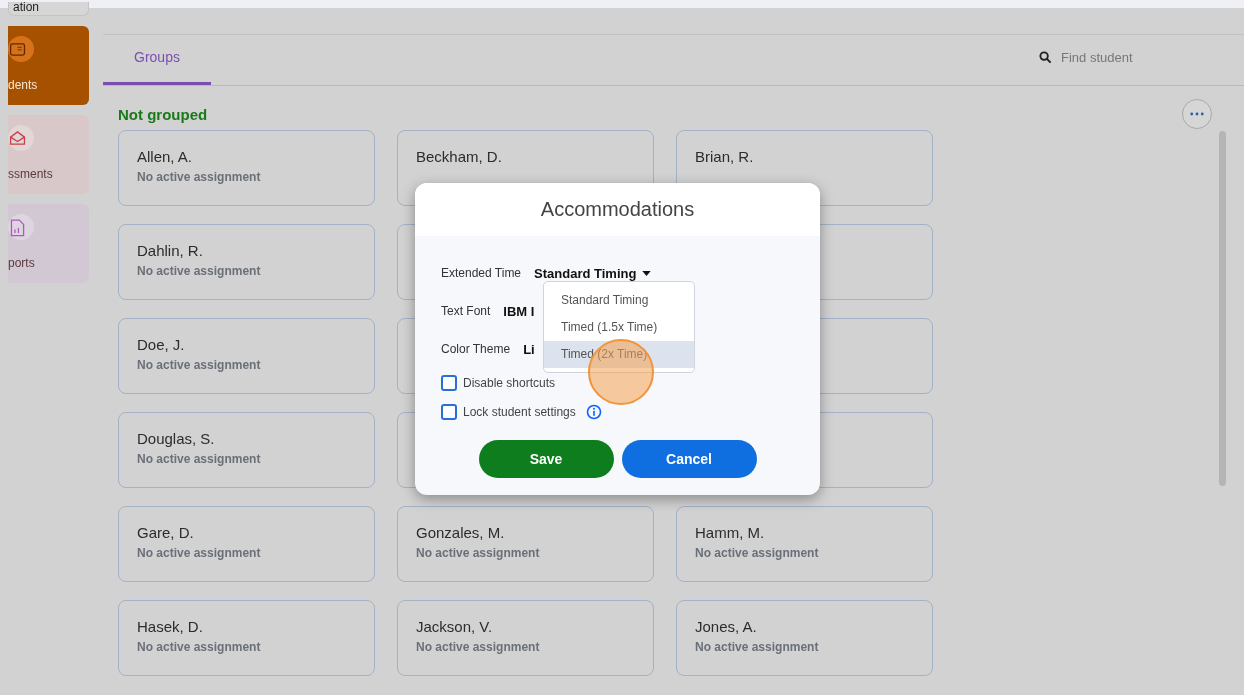 The width and height of the screenshot is (1244, 695). What do you see at coordinates (593, 273) in the screenshot?
I see `timing-dropdown: Standard Timing` at bounding box center [593, 273].